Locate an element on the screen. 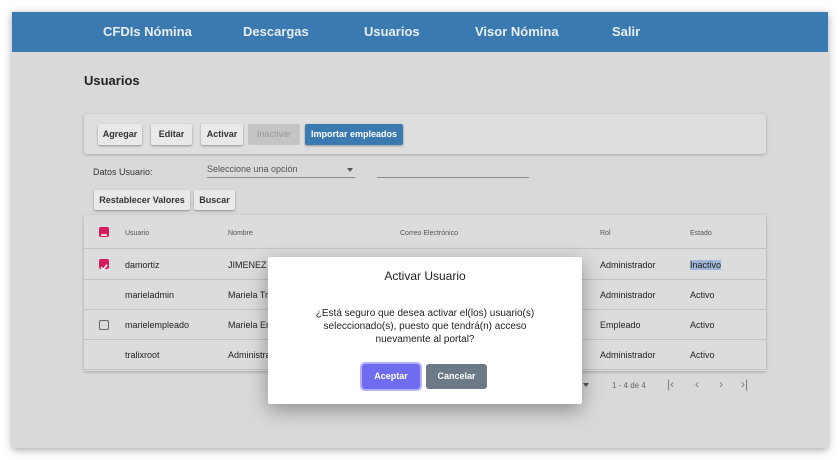  dialog-title: Activar Usuario is located at coordinates (425, 276).